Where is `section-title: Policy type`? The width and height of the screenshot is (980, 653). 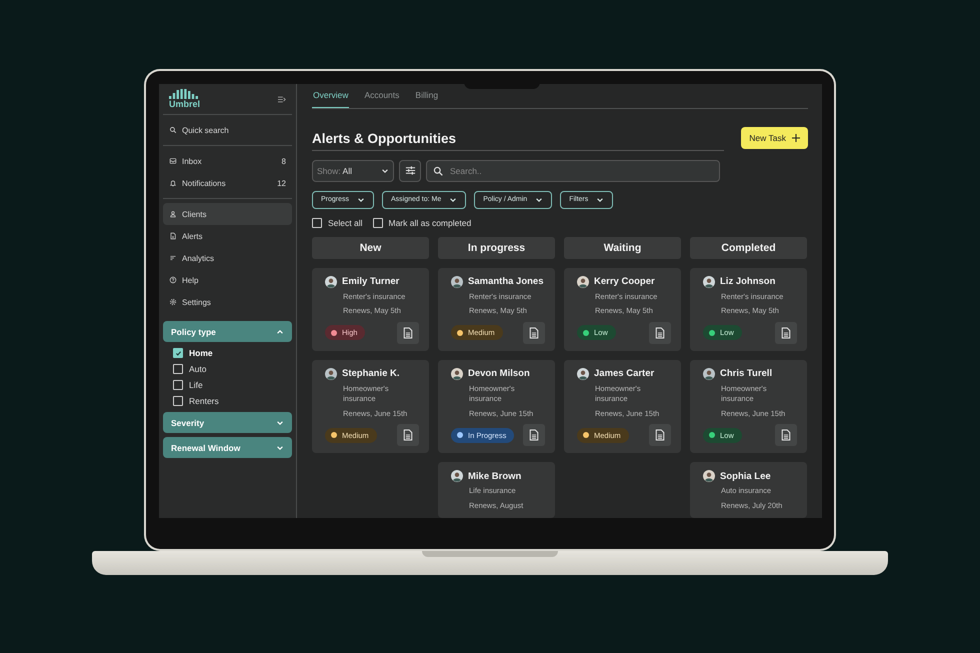 section-title: Policy type is located at coordinates (193, 331).